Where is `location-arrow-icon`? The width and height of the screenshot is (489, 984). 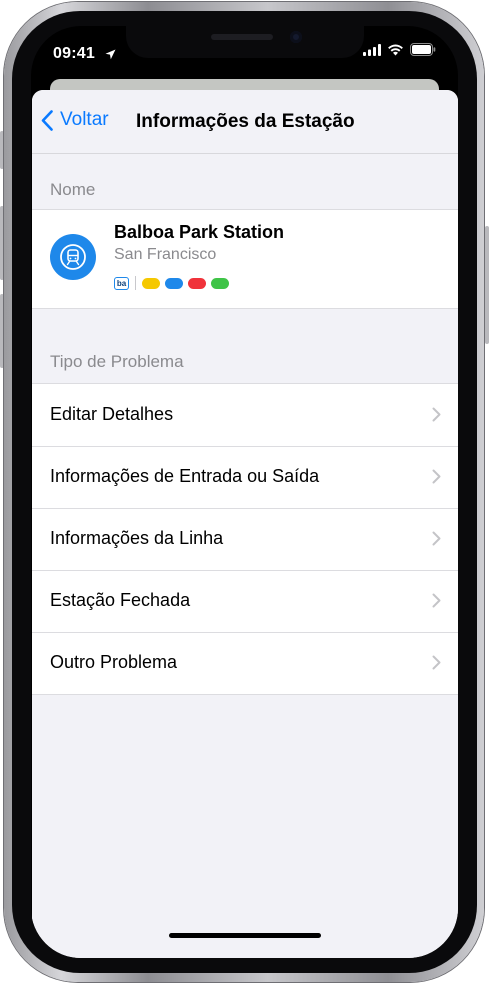 location-arrow-icon is located at coordinates (110, 56).